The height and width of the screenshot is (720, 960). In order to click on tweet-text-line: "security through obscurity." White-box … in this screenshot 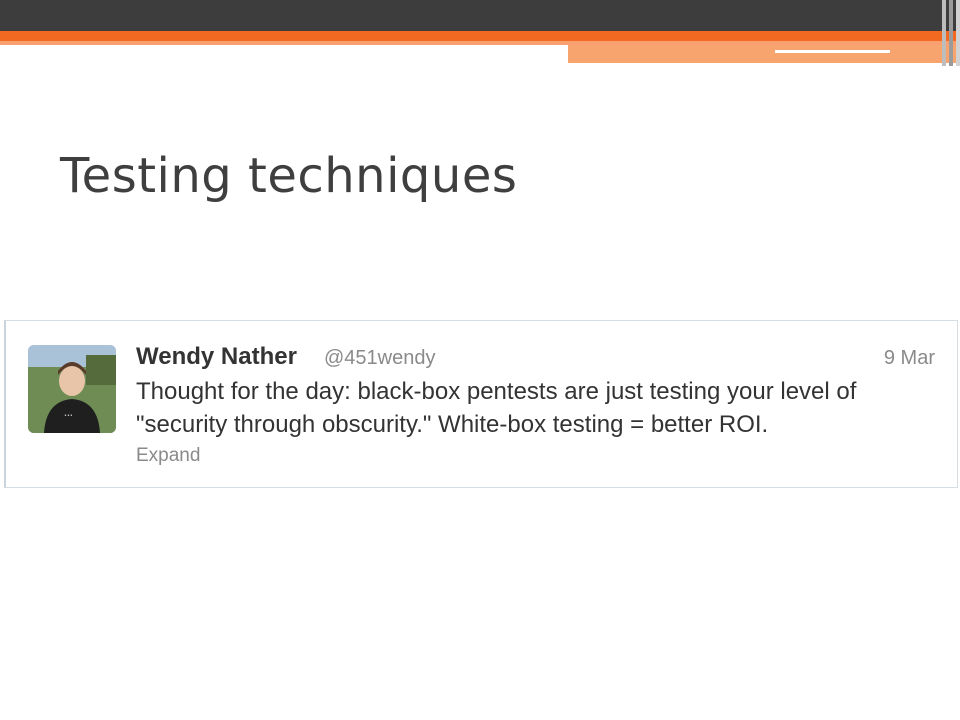, I will do `click(452, 424)`.